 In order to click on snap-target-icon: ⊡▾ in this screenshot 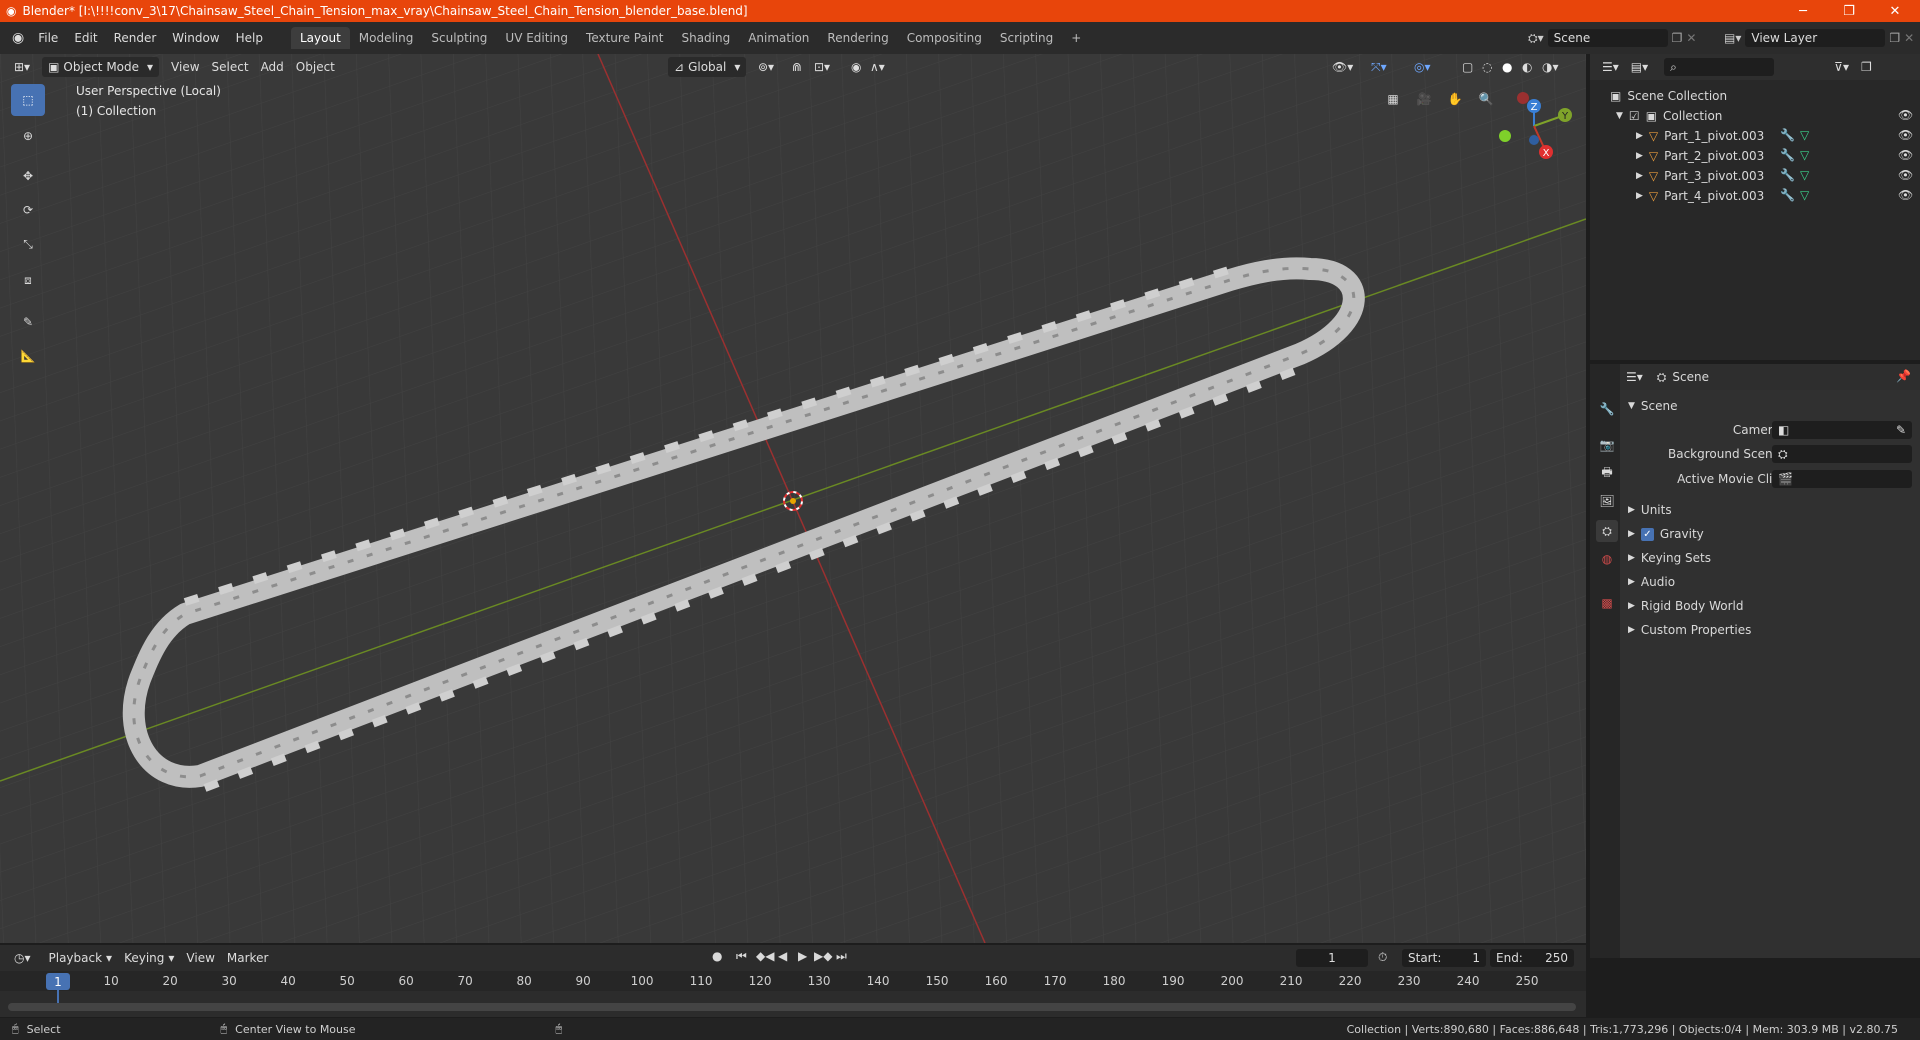, I will do `click(822, 67)`.